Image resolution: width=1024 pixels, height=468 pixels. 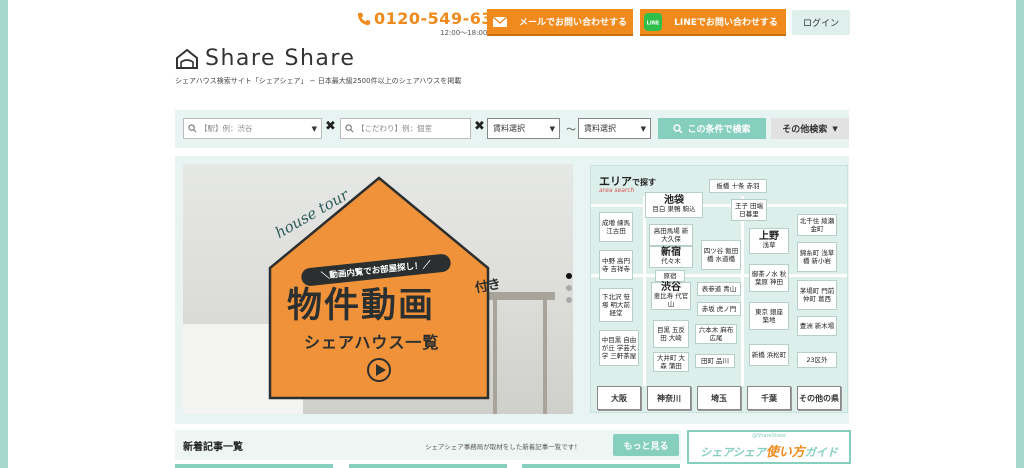 I want to click on station-placeholder: 【駅】例：渋谷, so click(x=226, y=128).